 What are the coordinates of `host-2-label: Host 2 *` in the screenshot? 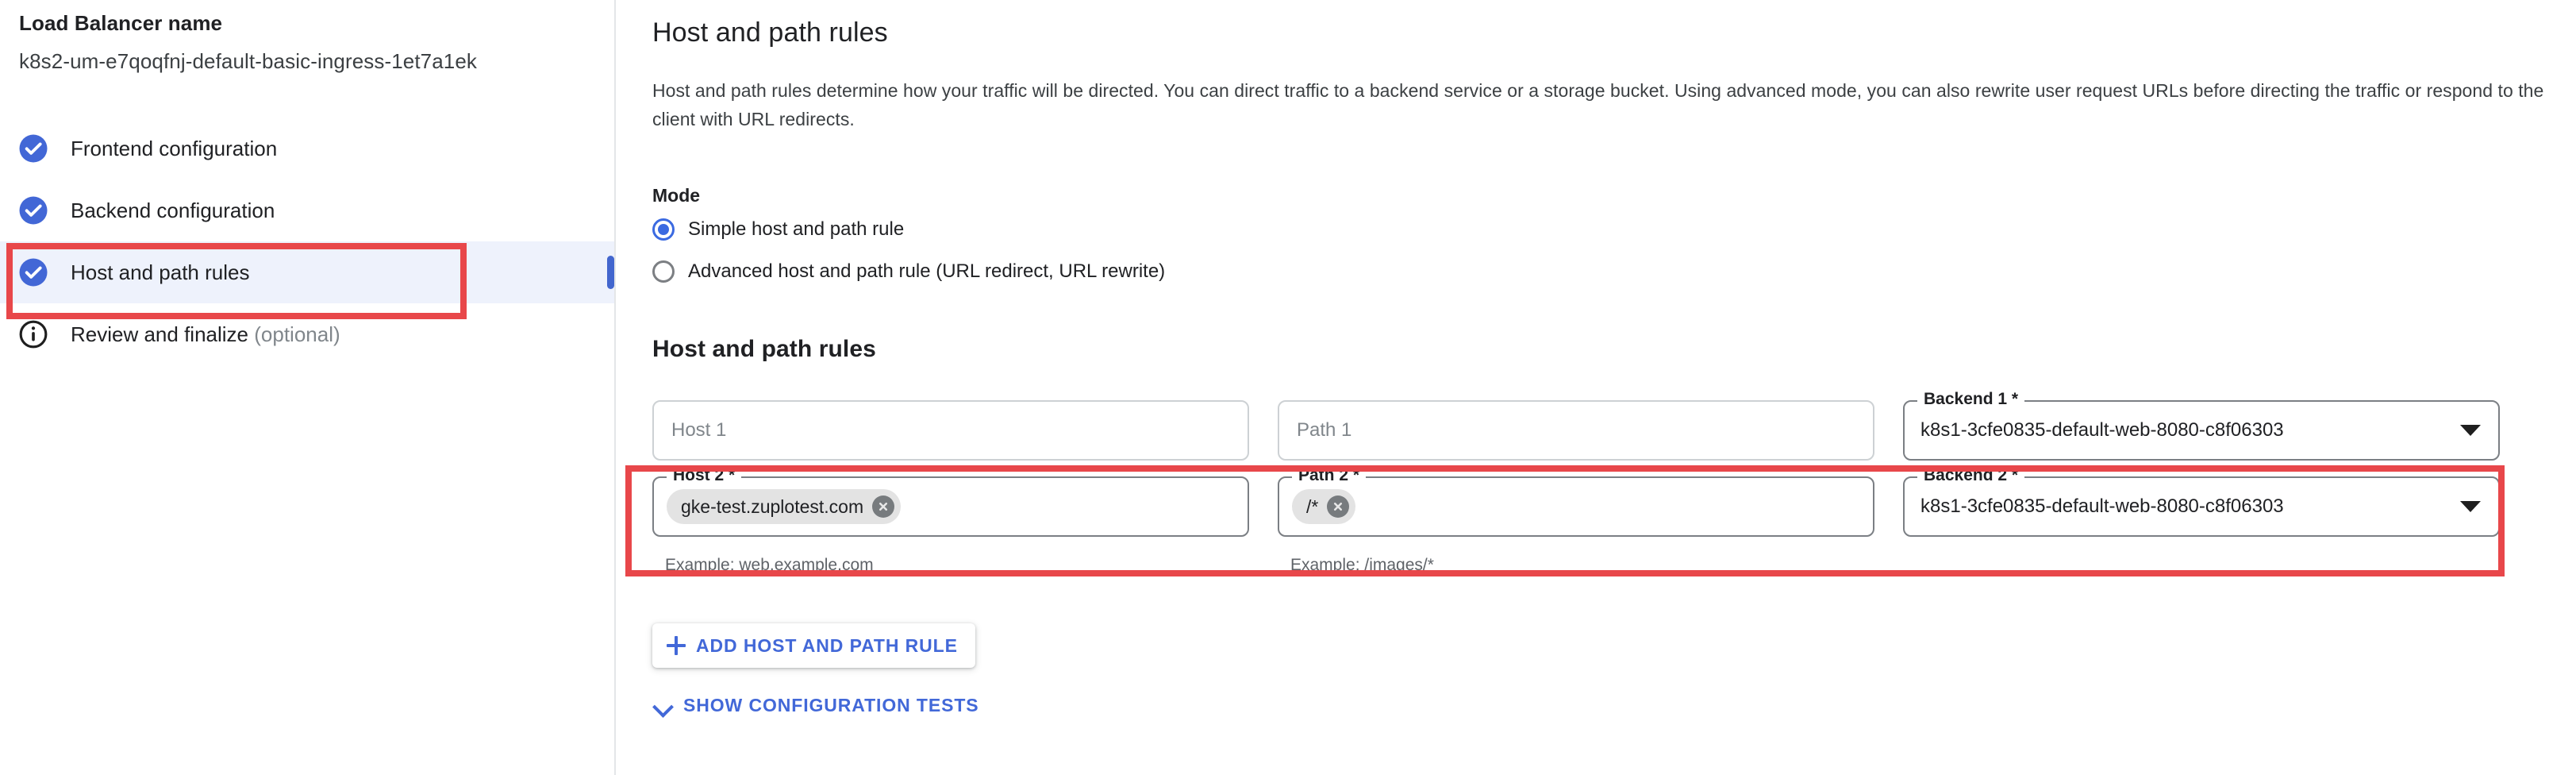 It's located at (704, 475).